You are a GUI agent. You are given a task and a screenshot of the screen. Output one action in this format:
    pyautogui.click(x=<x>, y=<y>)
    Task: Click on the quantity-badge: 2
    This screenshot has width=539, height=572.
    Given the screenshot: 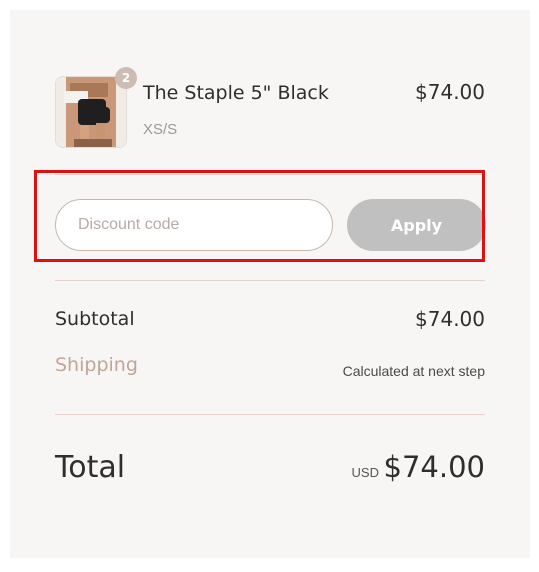 What is the action you would take?
    pyautogui.click(x=126, y=78)
    